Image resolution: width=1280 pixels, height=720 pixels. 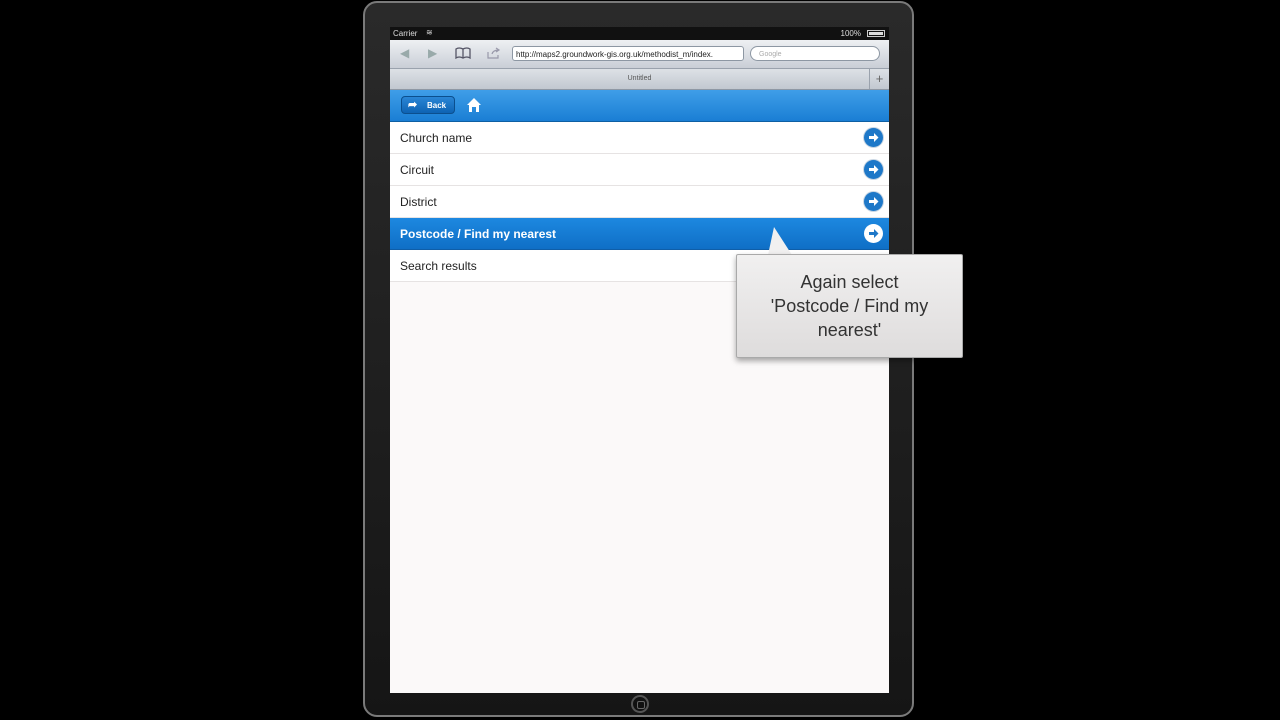 I want to click on list-item-label: District, so click(x=418, y=202).